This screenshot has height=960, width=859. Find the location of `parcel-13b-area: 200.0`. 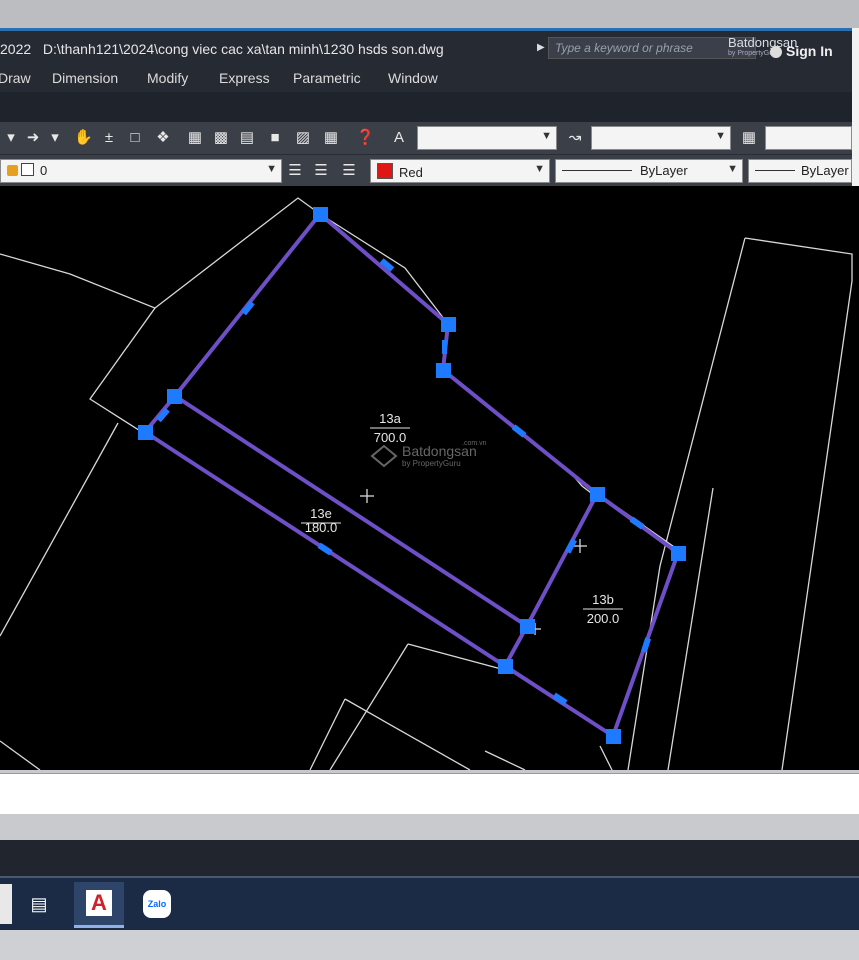

parcel-13b-area: 200.0 is located at coordinates (603, 618).